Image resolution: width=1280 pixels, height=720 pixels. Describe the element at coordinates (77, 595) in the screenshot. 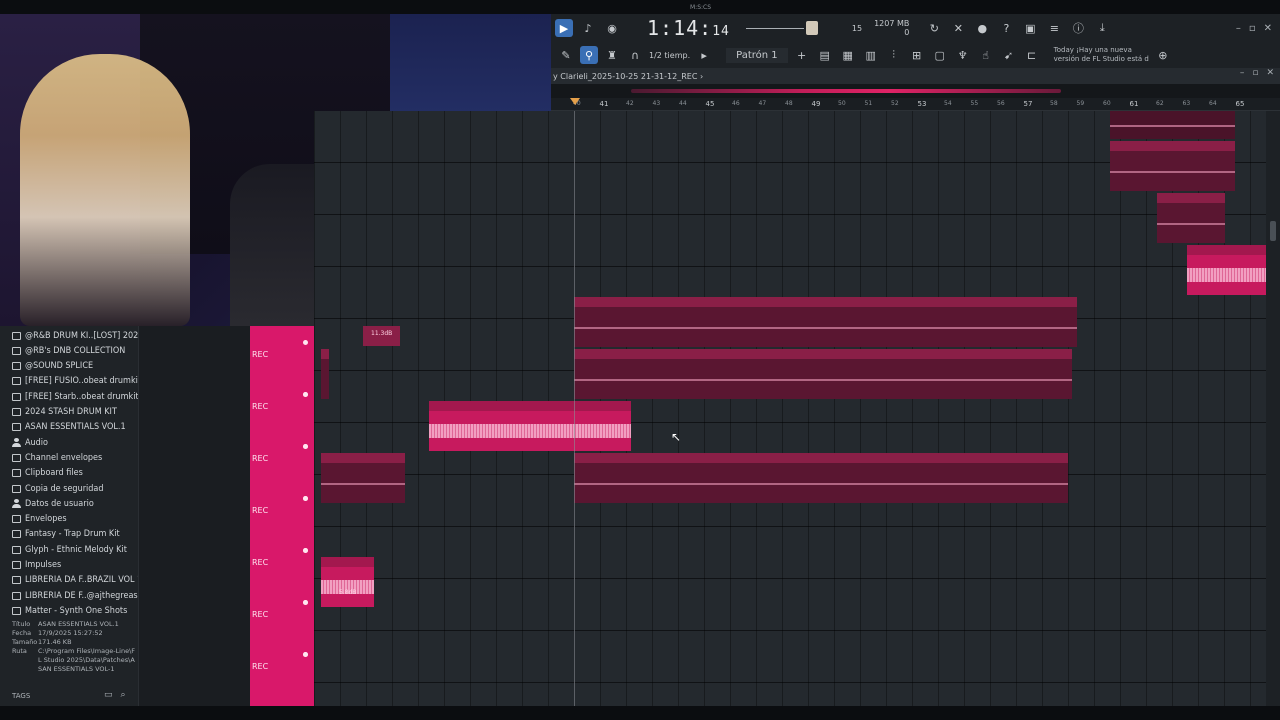

I see `browser-item: LIBRERIA DE F..@ajthegrease` at that location.